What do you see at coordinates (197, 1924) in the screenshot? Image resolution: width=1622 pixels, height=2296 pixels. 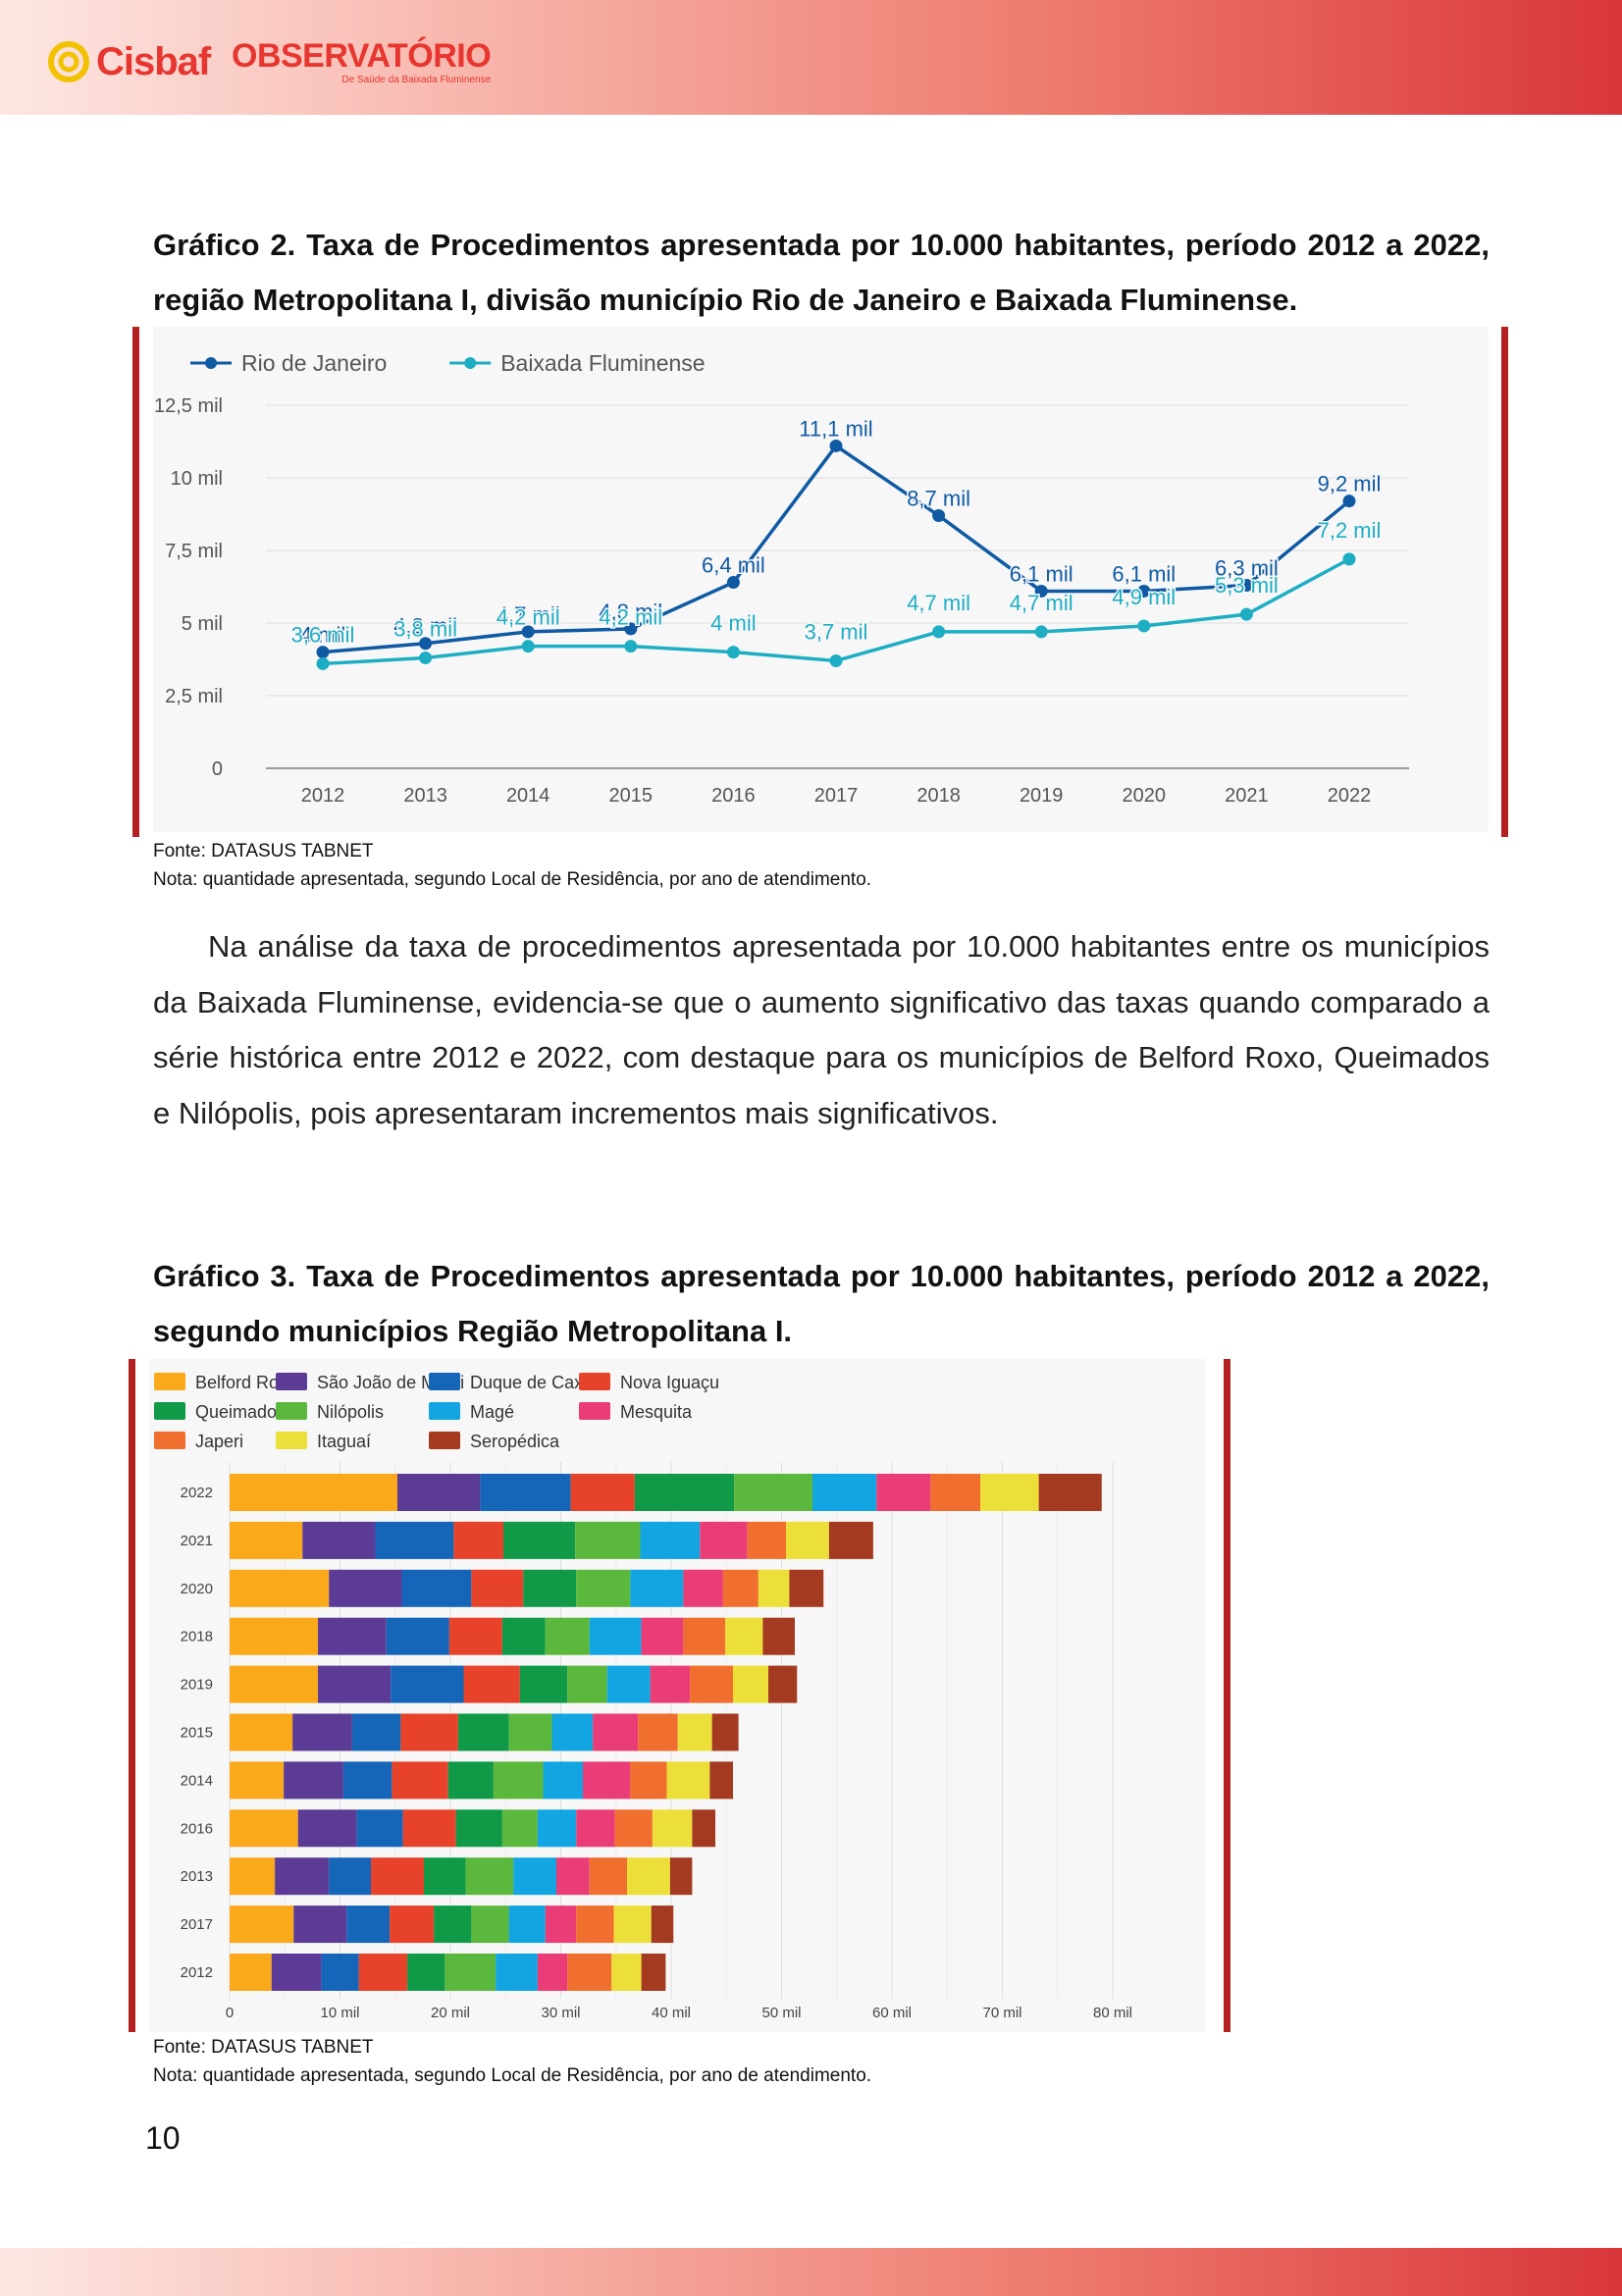 I see `y-tick-label: 2017` at bounding box center [197, 1924].